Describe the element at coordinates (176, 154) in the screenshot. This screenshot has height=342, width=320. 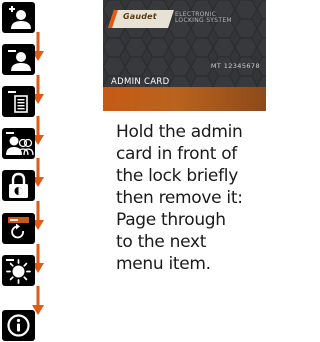
I see `instruction-line: card in front of` at that location.